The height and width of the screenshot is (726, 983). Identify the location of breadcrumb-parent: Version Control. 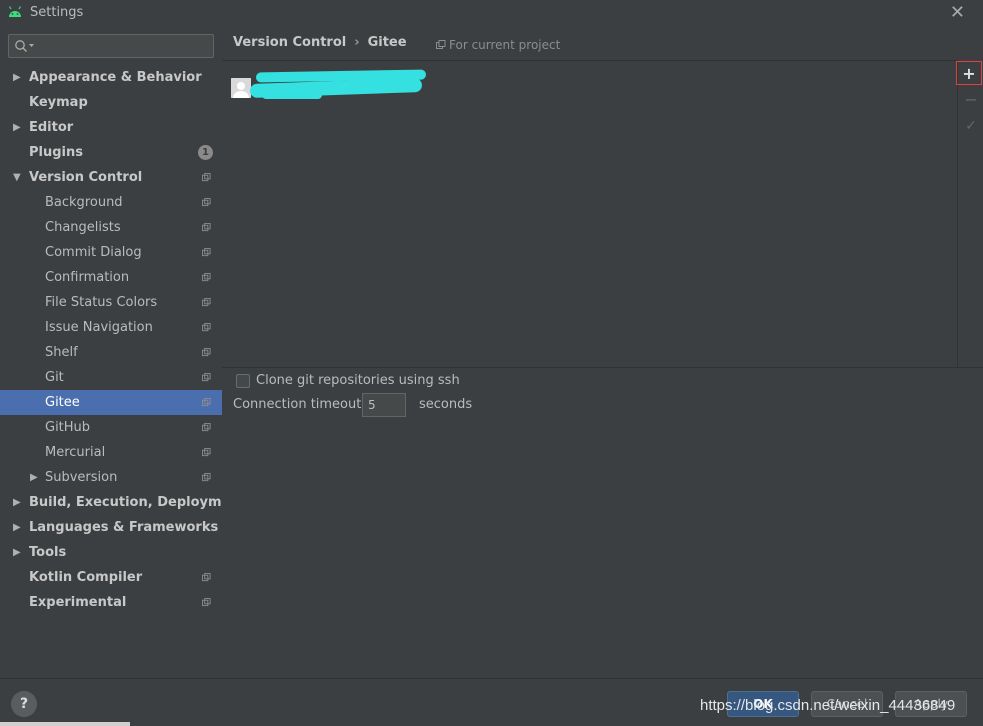
(289, 42).